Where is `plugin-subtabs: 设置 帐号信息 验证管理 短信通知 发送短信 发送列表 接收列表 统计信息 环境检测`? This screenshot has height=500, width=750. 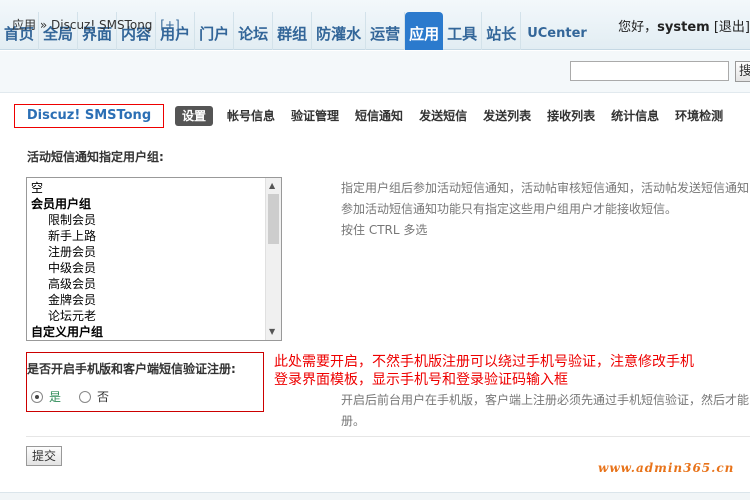 plugin-subtabs: 设置 帐号信息 验证管理 短信通知 发送短信 发送列表 接收列表 统计信息 环境检测 is located at coordinates (457, 116).